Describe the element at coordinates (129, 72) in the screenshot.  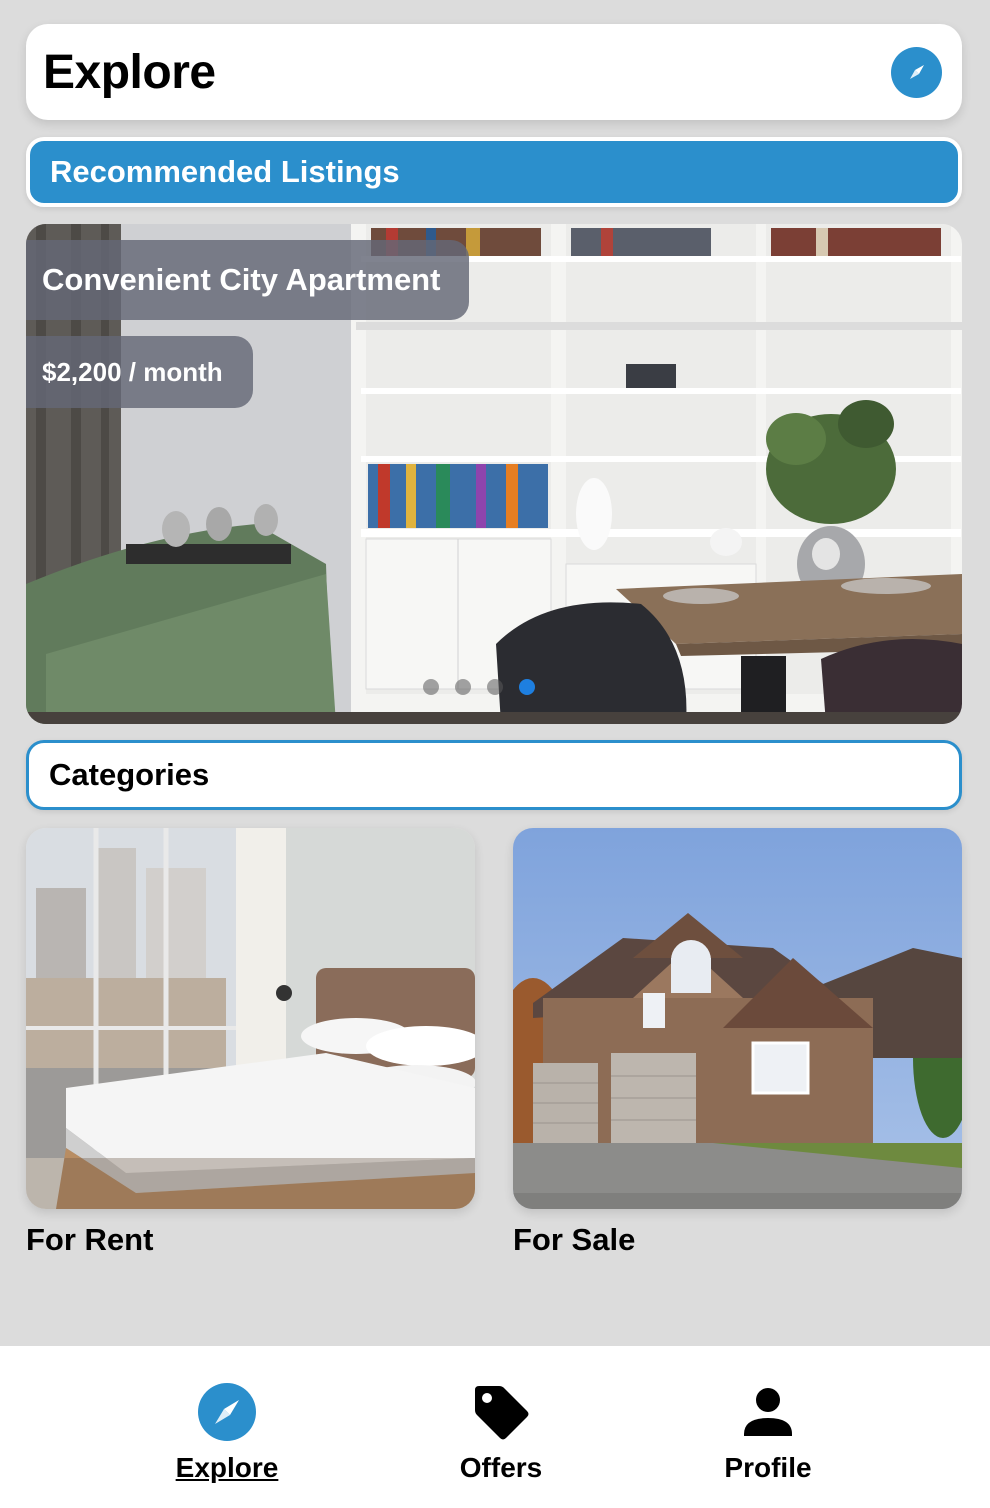
I see `page-title: Explore` at that location.